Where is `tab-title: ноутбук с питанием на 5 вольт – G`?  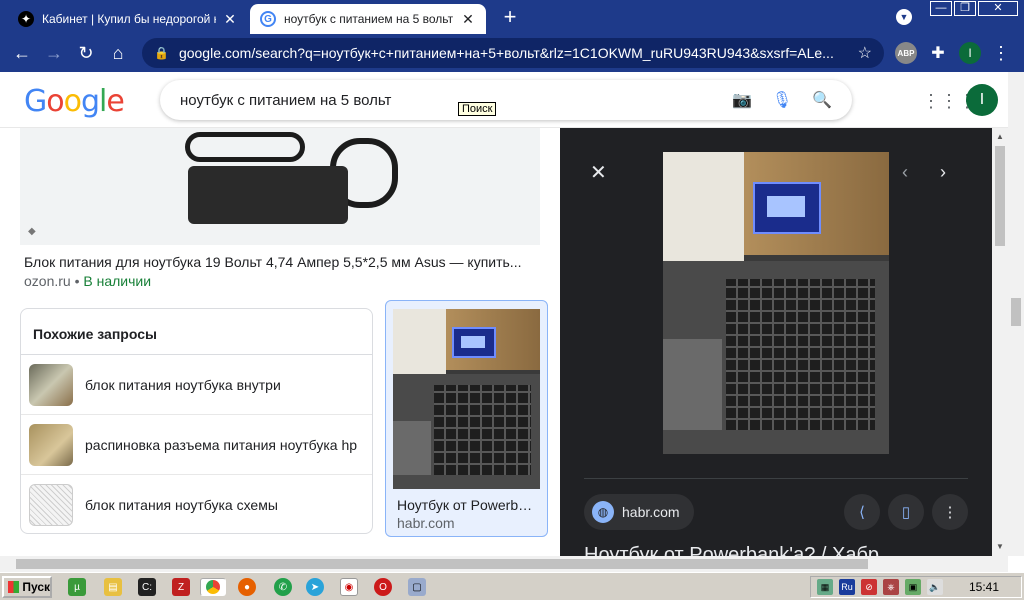 tab-title: ноутбук с питанием на 5 вольт – G is located at coordinates (369, 19).